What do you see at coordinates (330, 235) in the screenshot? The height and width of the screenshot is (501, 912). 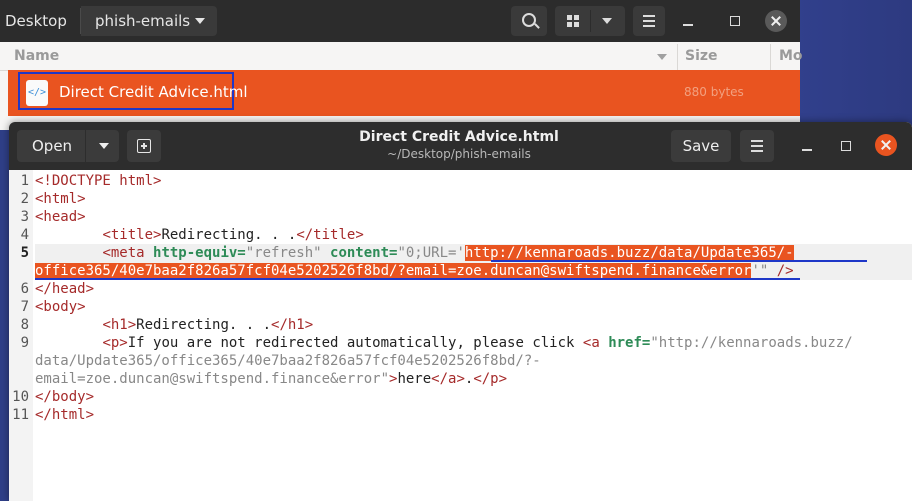 I see `tag-token: </title>` at bounding box center [330, 235].